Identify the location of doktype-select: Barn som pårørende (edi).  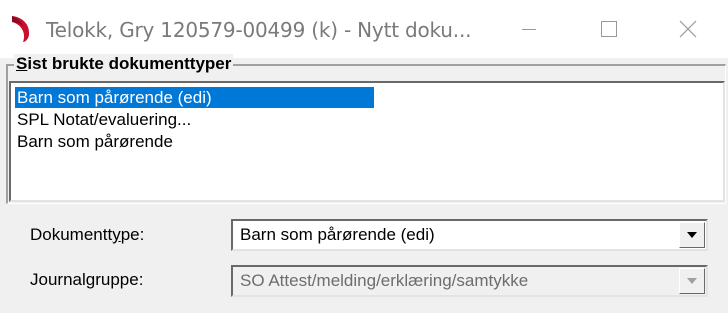
(469, 235).